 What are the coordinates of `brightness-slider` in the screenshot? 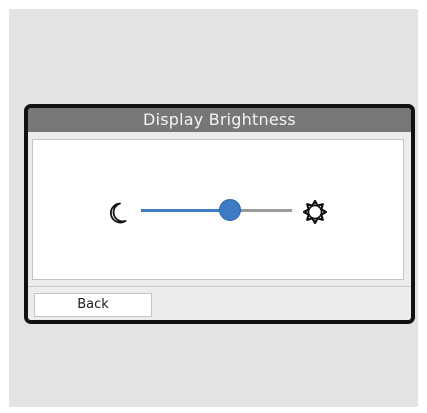 It's located at (216, 212).